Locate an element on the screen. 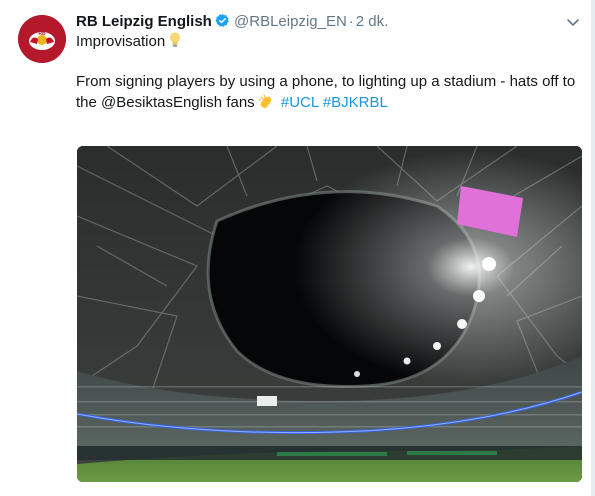 Image resolution: width=595 pixels, height=496 pixels. body-text-part2: fans is located at coordinates (240, 102).